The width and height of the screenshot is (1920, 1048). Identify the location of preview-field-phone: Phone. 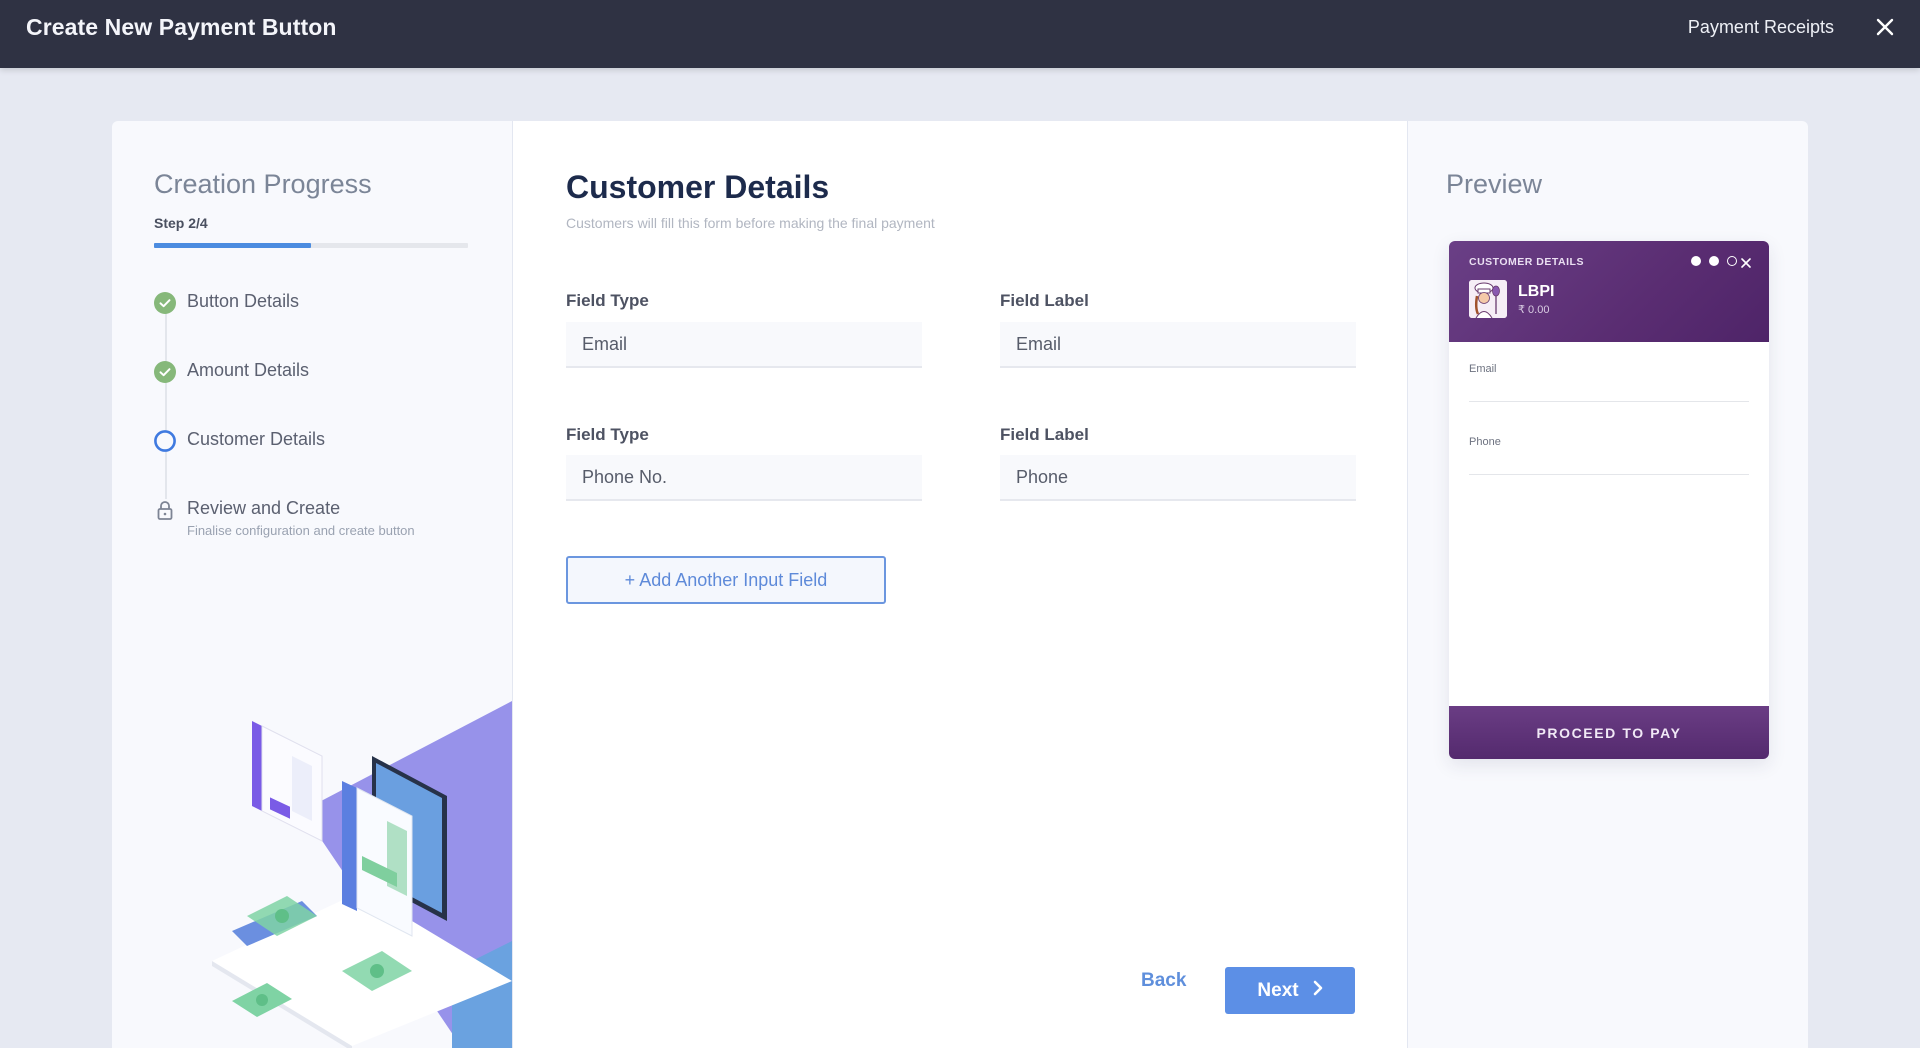
(1609, 455).